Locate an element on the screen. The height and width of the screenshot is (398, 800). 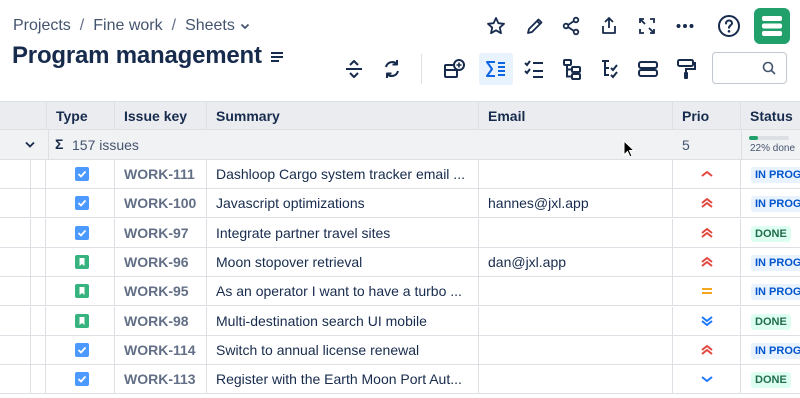
priority-medium-icon is located at coordinates (707, 174).